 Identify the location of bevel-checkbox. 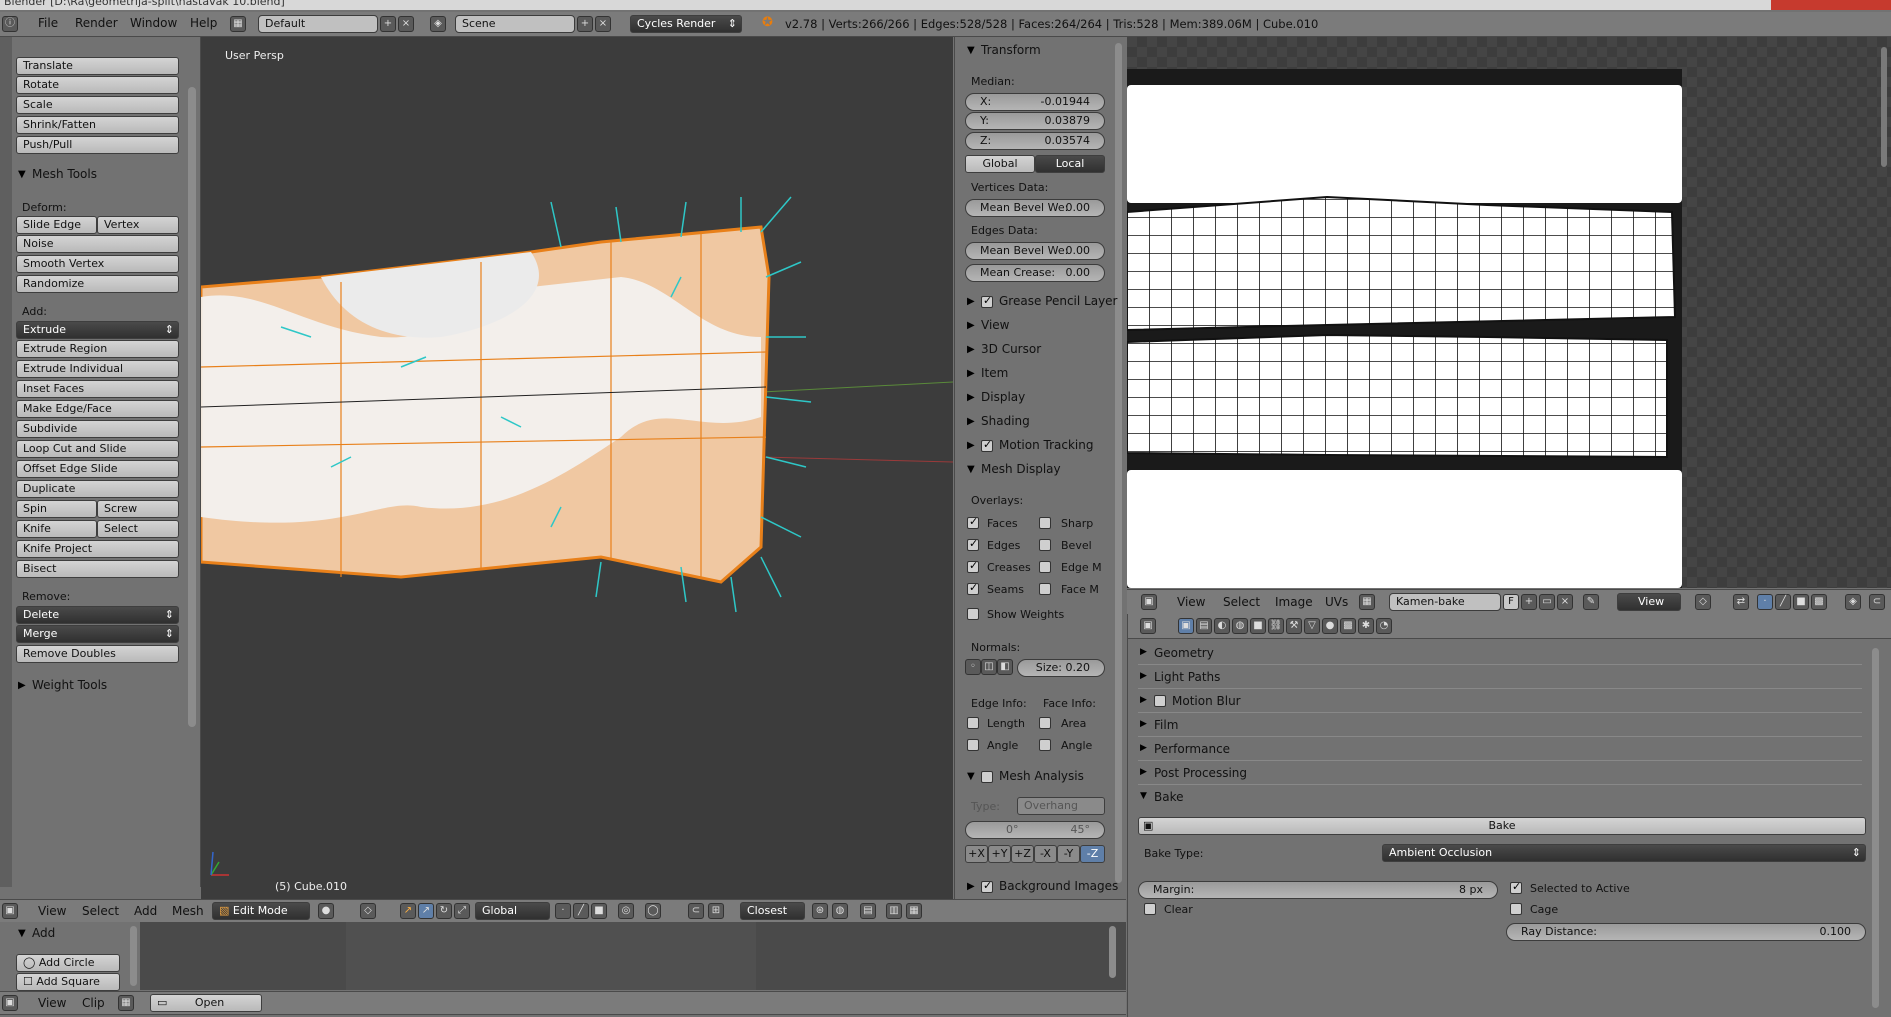
(1045, 545).